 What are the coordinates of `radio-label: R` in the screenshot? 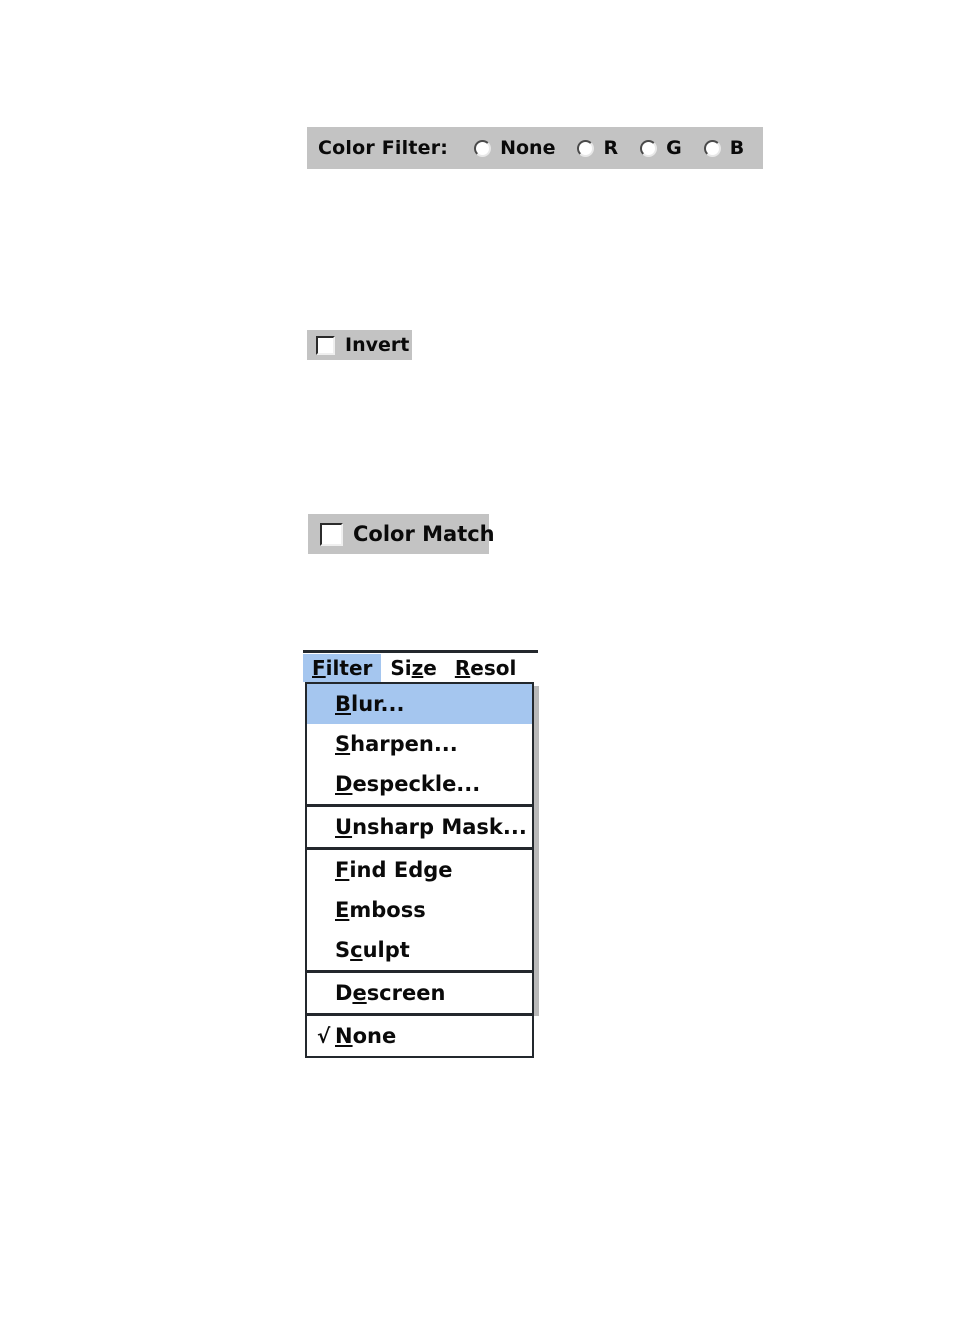 It's located at (611, 148).